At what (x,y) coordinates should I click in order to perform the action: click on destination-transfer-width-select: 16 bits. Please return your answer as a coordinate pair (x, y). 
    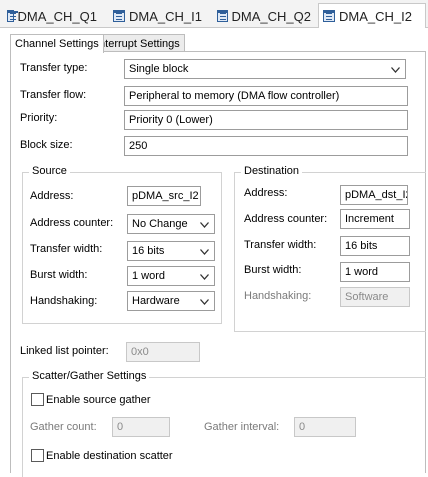
    Looking at the image, I should click on (375, 246).